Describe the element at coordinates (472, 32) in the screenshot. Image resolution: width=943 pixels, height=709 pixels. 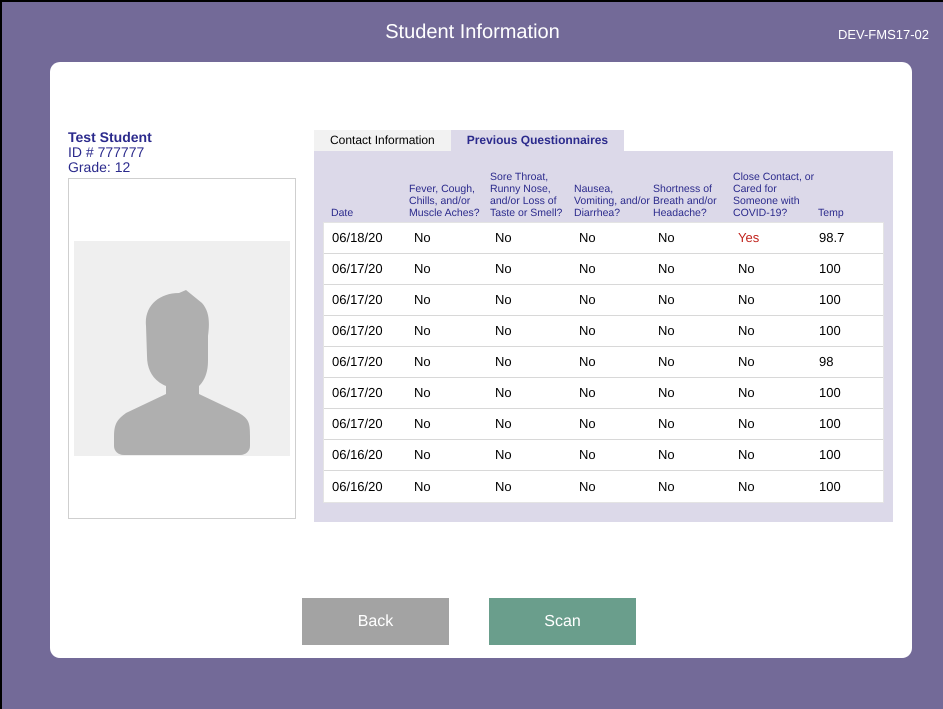
I see `page-title: Student Information` at that location.